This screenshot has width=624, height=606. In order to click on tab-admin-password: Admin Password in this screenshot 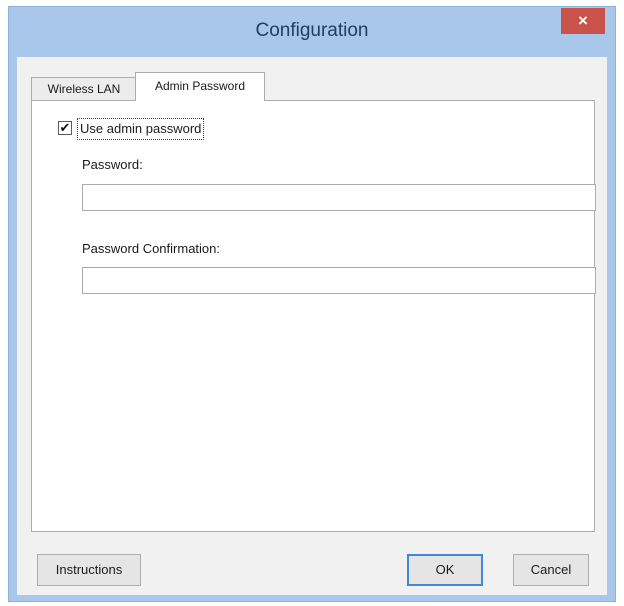, I will do `click(200, 86)`.